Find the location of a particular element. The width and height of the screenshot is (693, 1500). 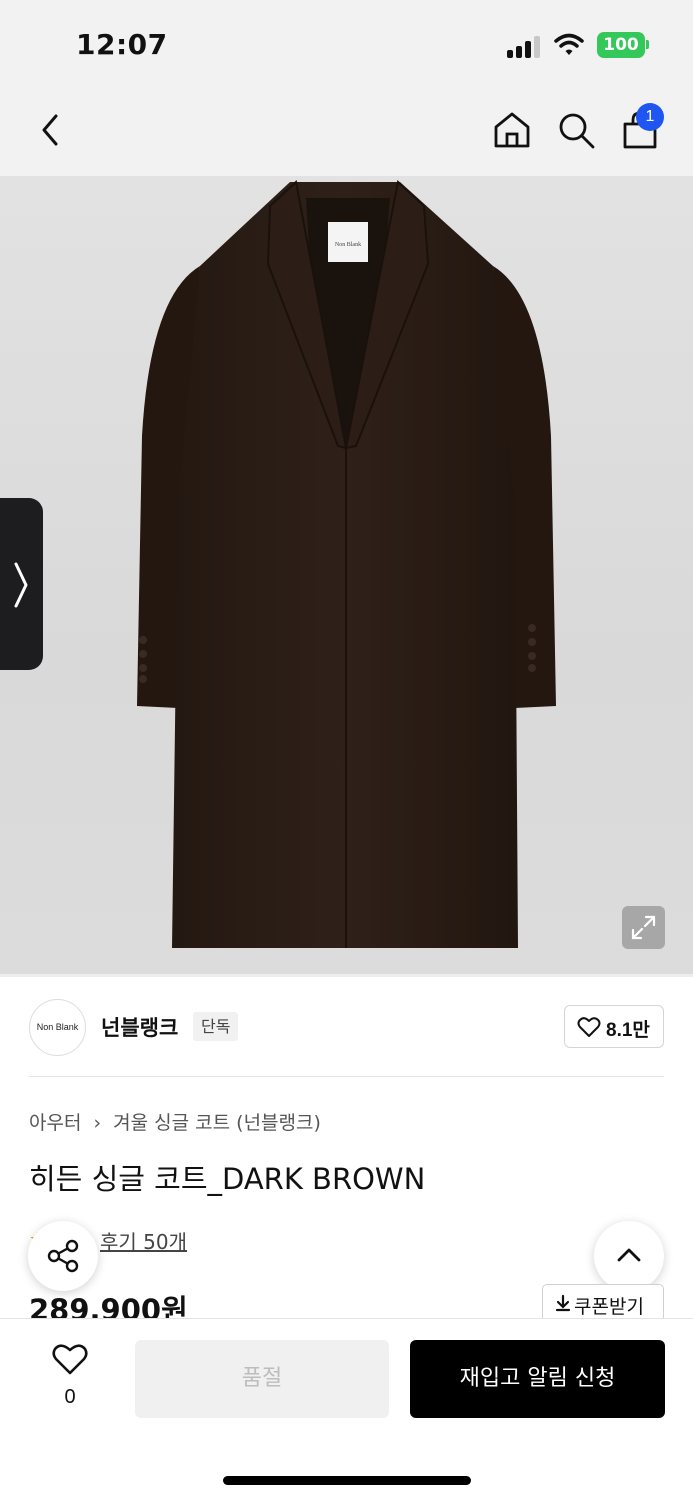

home-icon is located at coordinates (512, 130).